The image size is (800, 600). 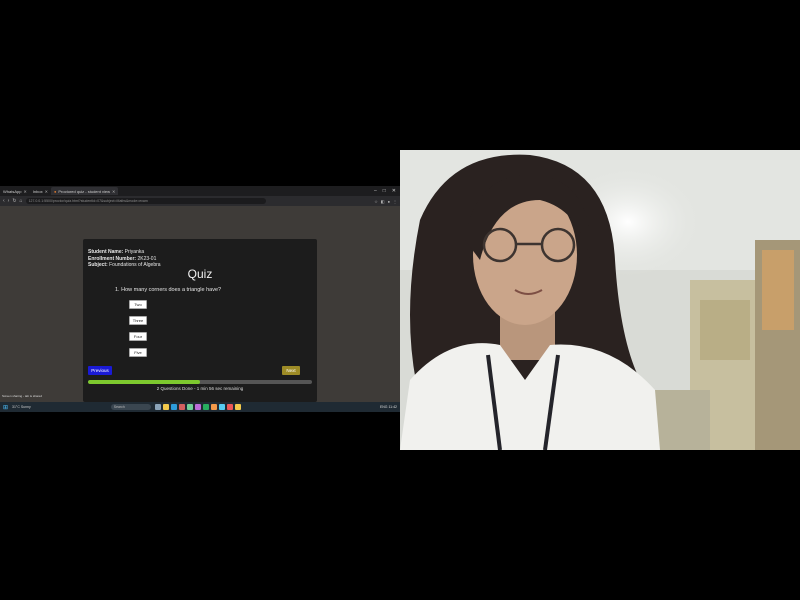 I want to click on edge-icon, so click(x=173, y=407).